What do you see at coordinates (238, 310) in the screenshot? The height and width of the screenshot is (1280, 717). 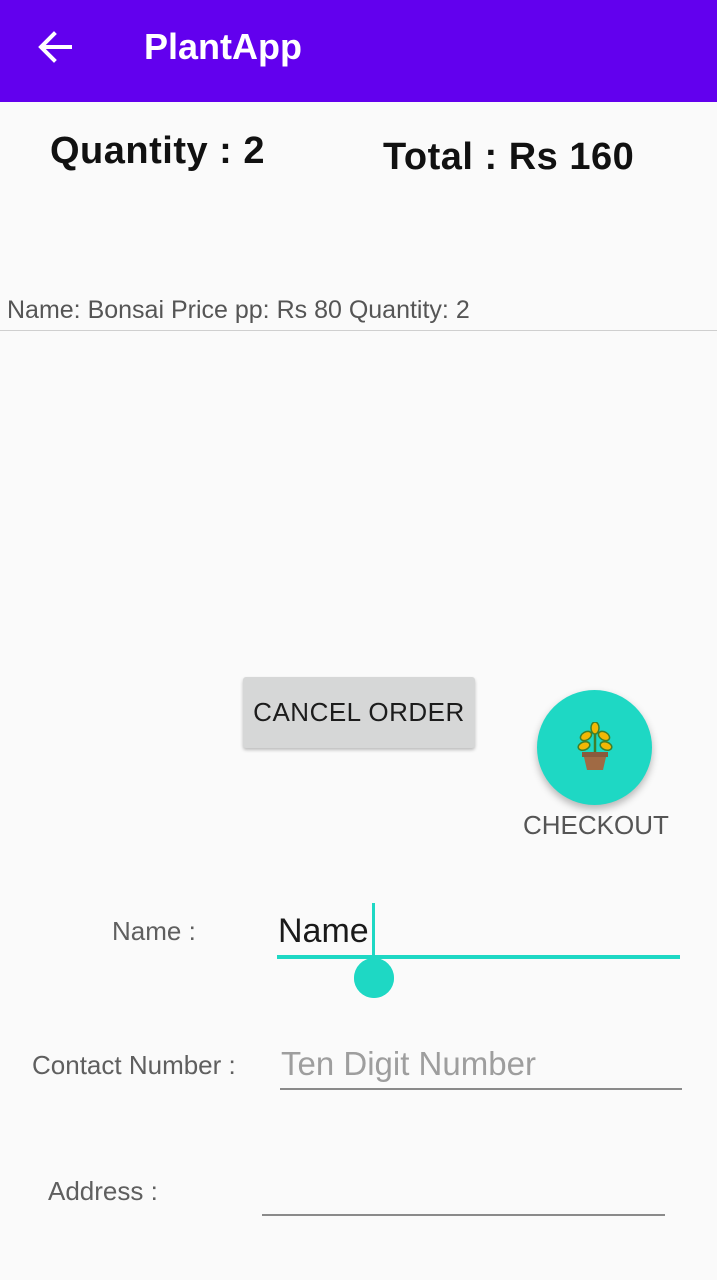 I see `order-list-item: Name: Bonsai Price pp: Rs 80 Quantity: 2` at bounding box center [238, 310].